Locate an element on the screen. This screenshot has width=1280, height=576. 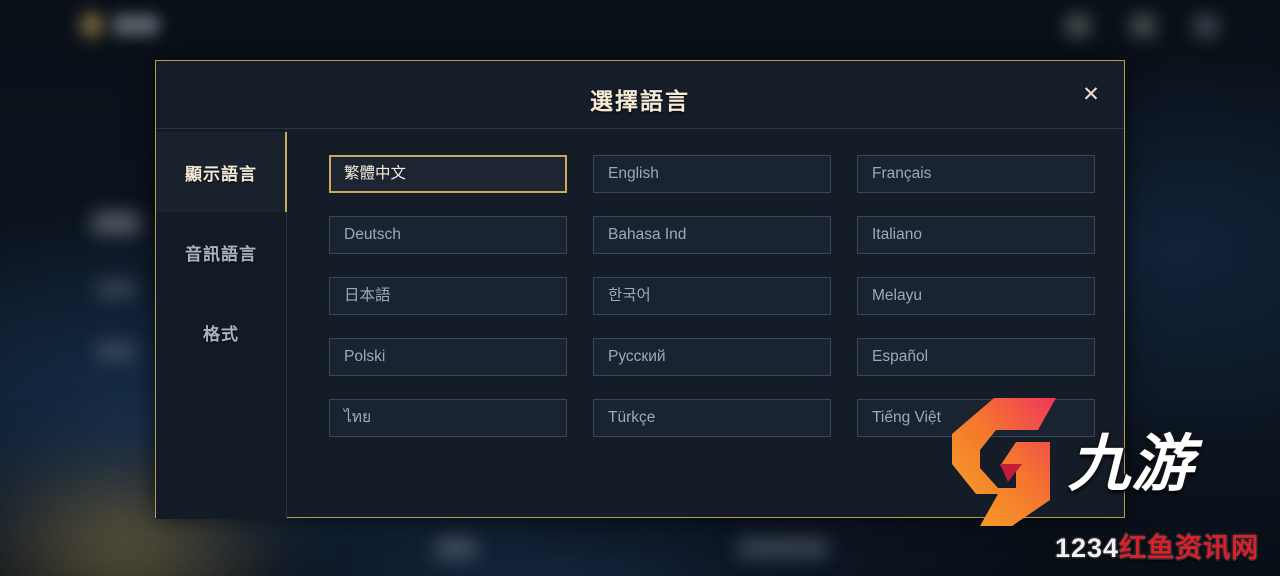
language-option-thai: ไทย is located at coordinates (448, 418).